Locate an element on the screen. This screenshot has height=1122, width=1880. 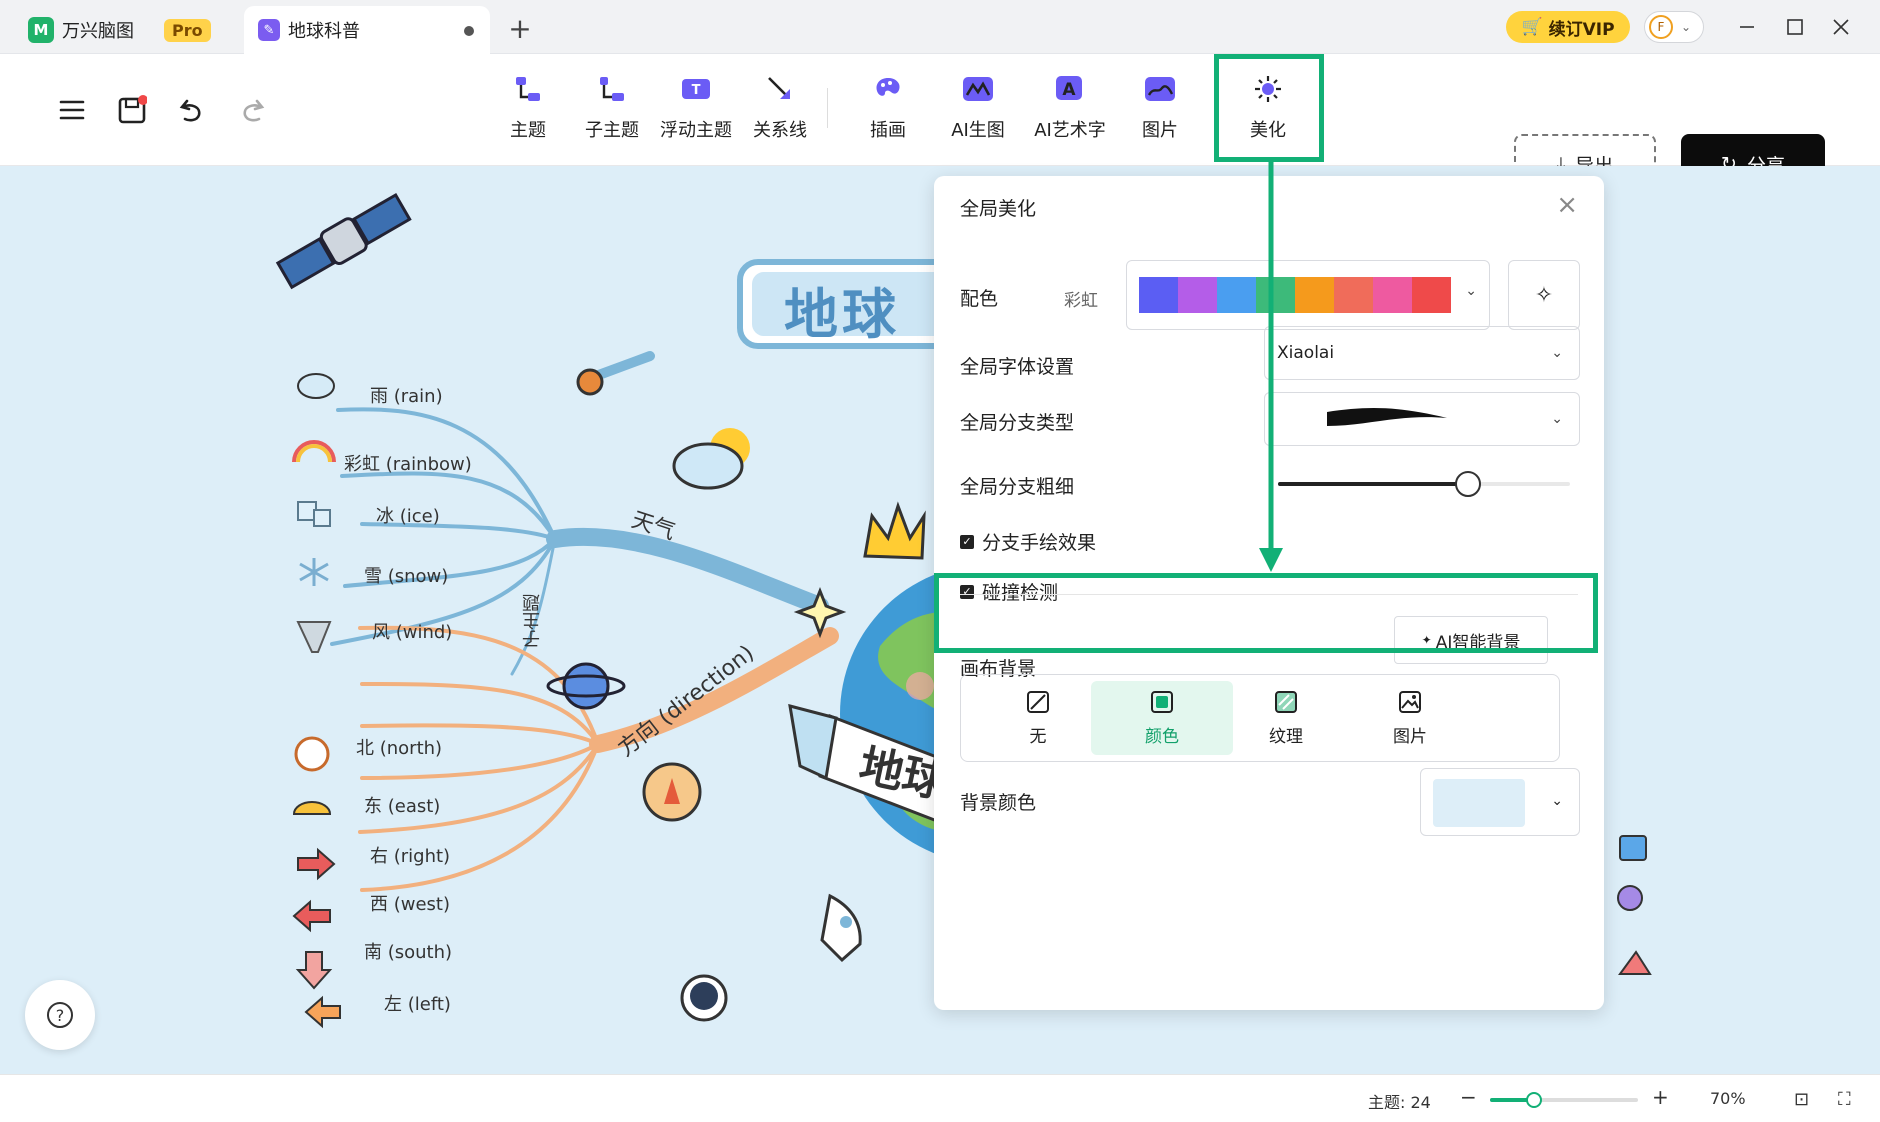
color-scheme-select: ⌄ is located at coordinates (1308, 295).